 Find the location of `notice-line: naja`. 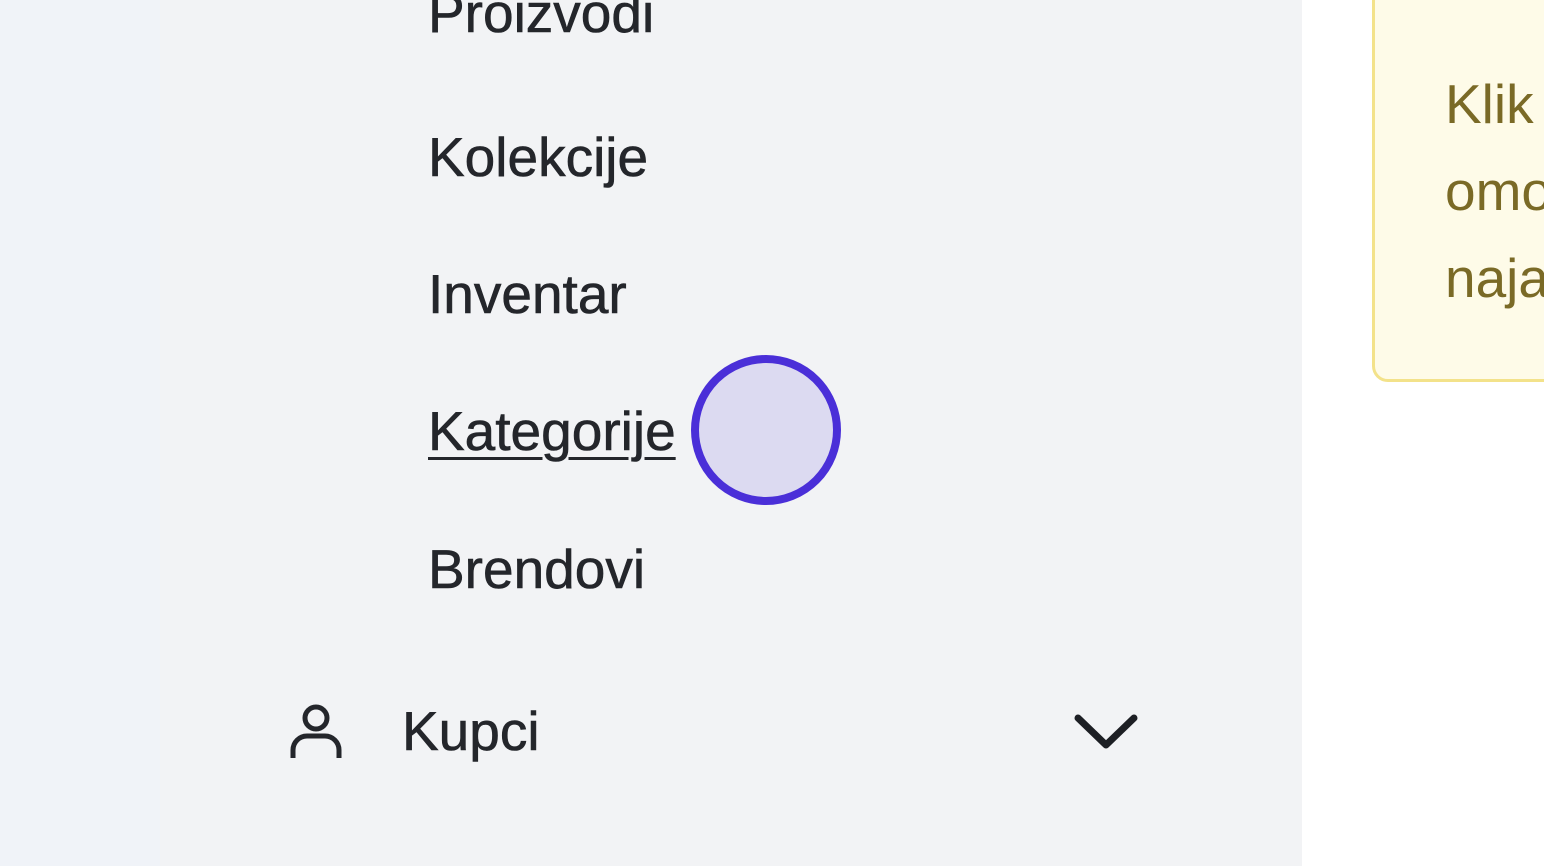

notice-line: naja is located at coordinates (1494, 278).